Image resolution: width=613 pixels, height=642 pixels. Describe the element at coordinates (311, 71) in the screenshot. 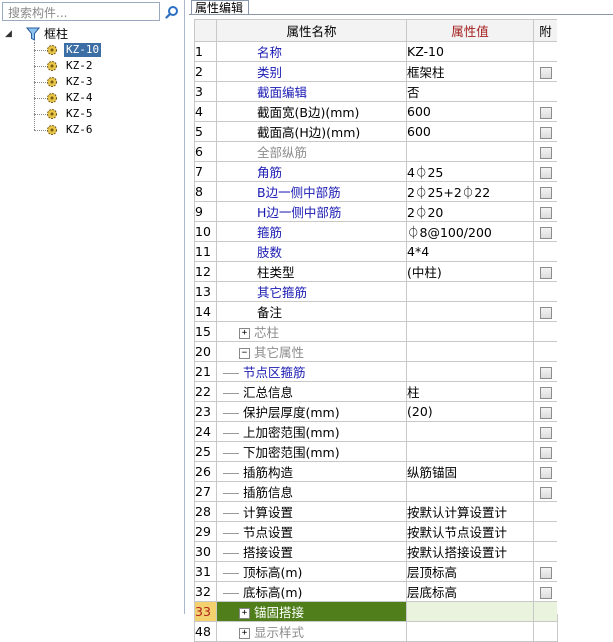

I see `property-name-cell: 类别` at that location.